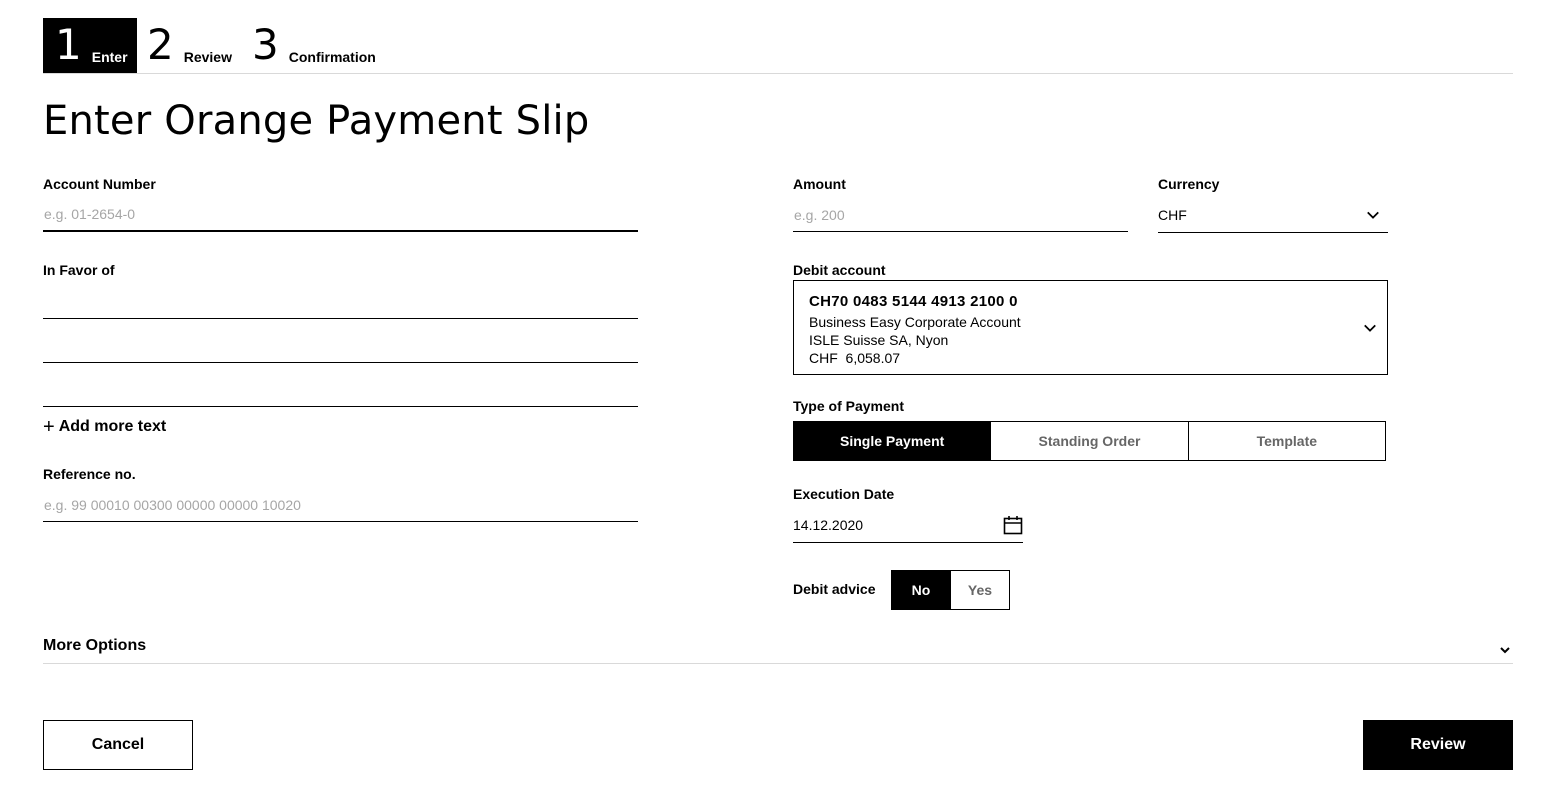  What do you see at coordinates (1273, 215) in the screenshot?
I see `currency-select: CHF` at bounding box center [1273, 215].